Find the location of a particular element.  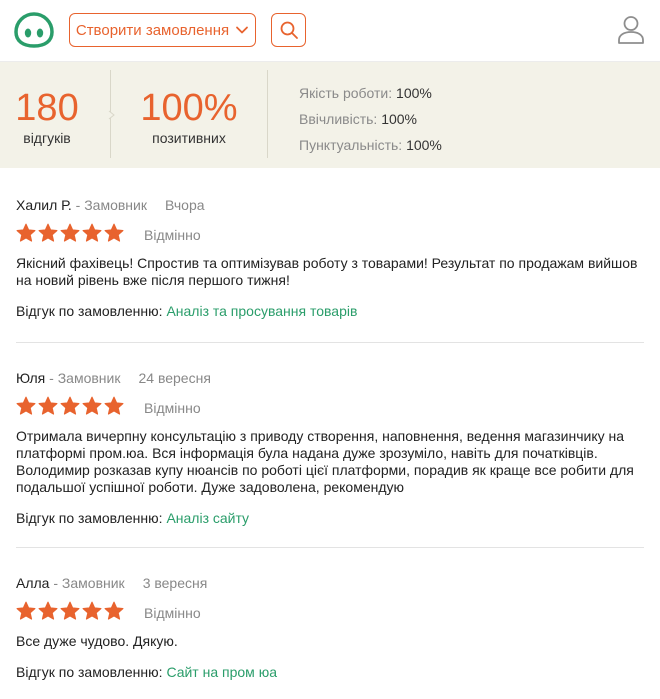

chevron-down-icon is located at coordinates (242, 30).